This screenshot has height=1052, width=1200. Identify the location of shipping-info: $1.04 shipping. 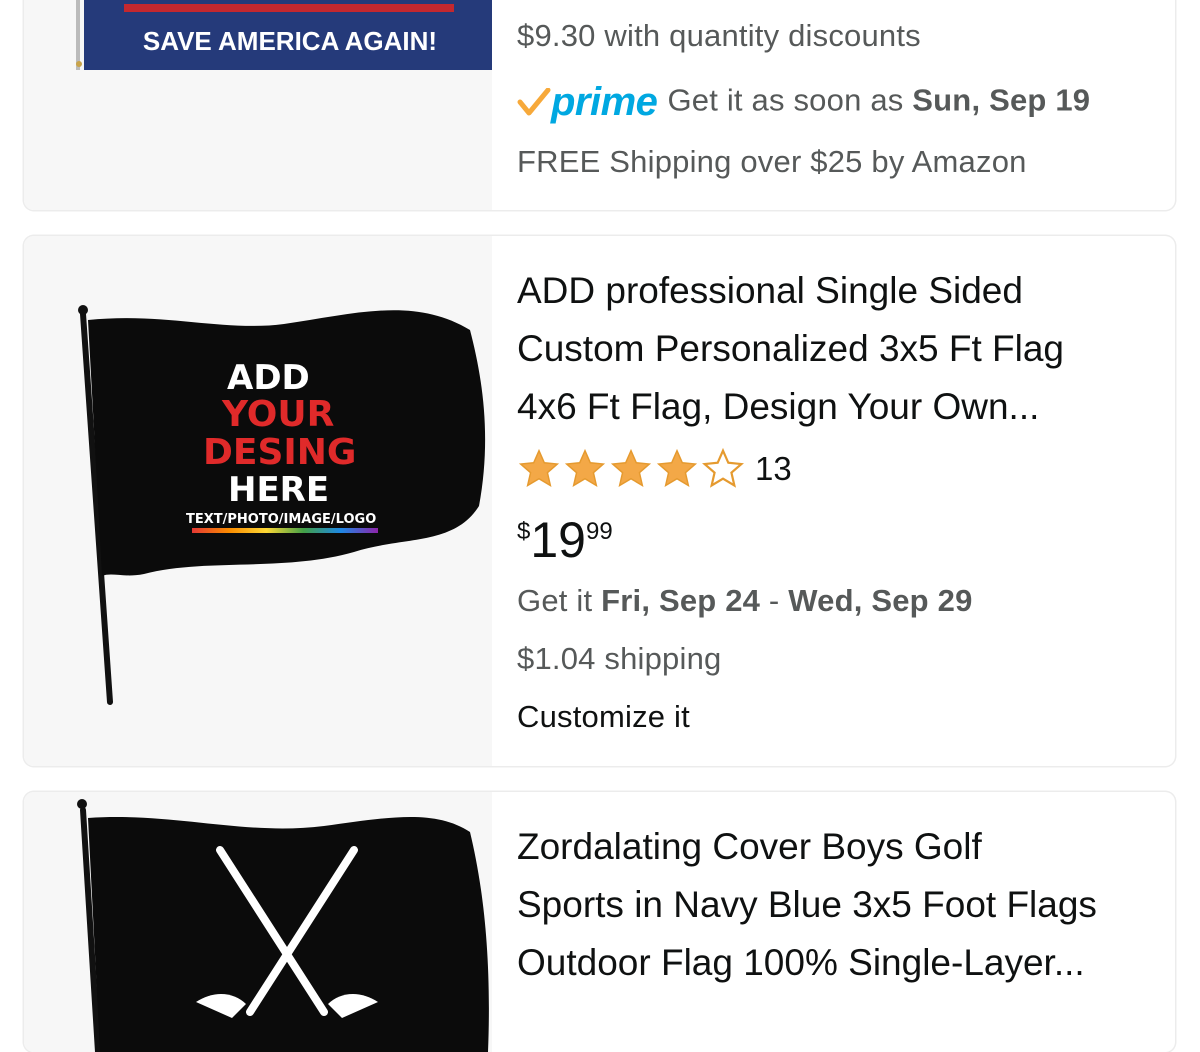
(619, 658).